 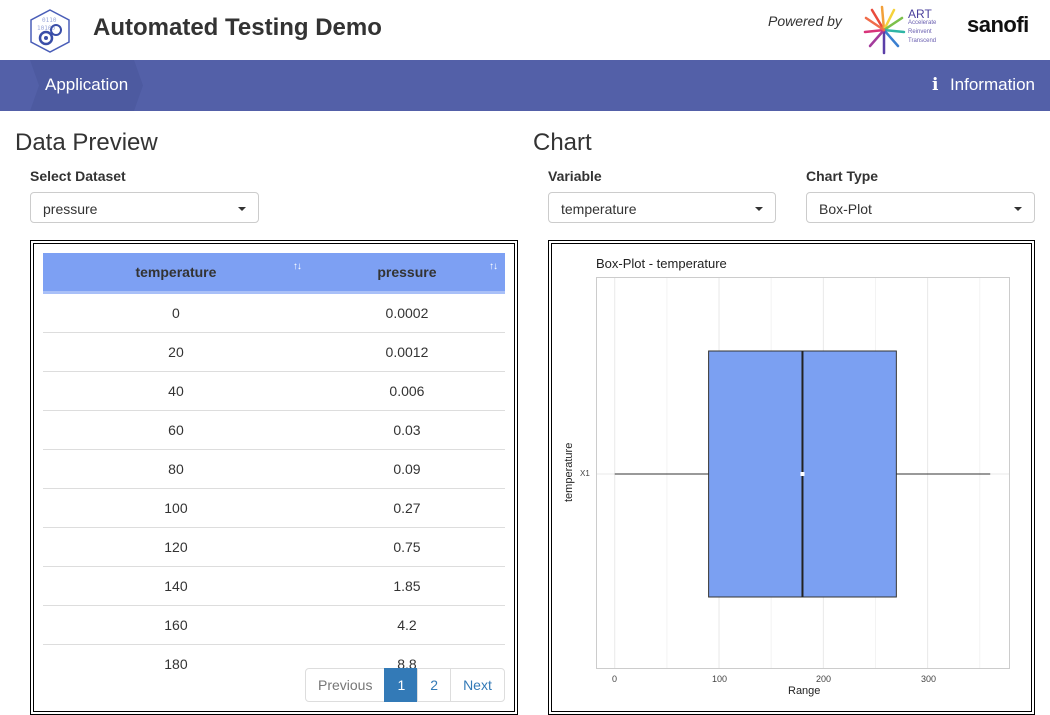 What do you see at coordinates (824, 679) in the screenshot?
I see `x-tick-label: 200` at bounding box center [824, 679].